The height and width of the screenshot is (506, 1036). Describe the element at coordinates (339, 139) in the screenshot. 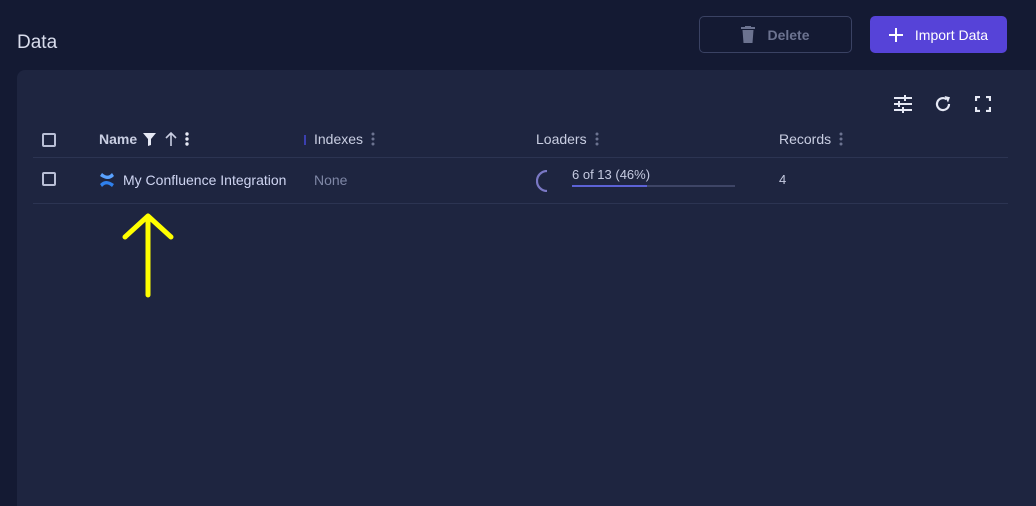

I see `column-indexes-label: Indexes` at that location.